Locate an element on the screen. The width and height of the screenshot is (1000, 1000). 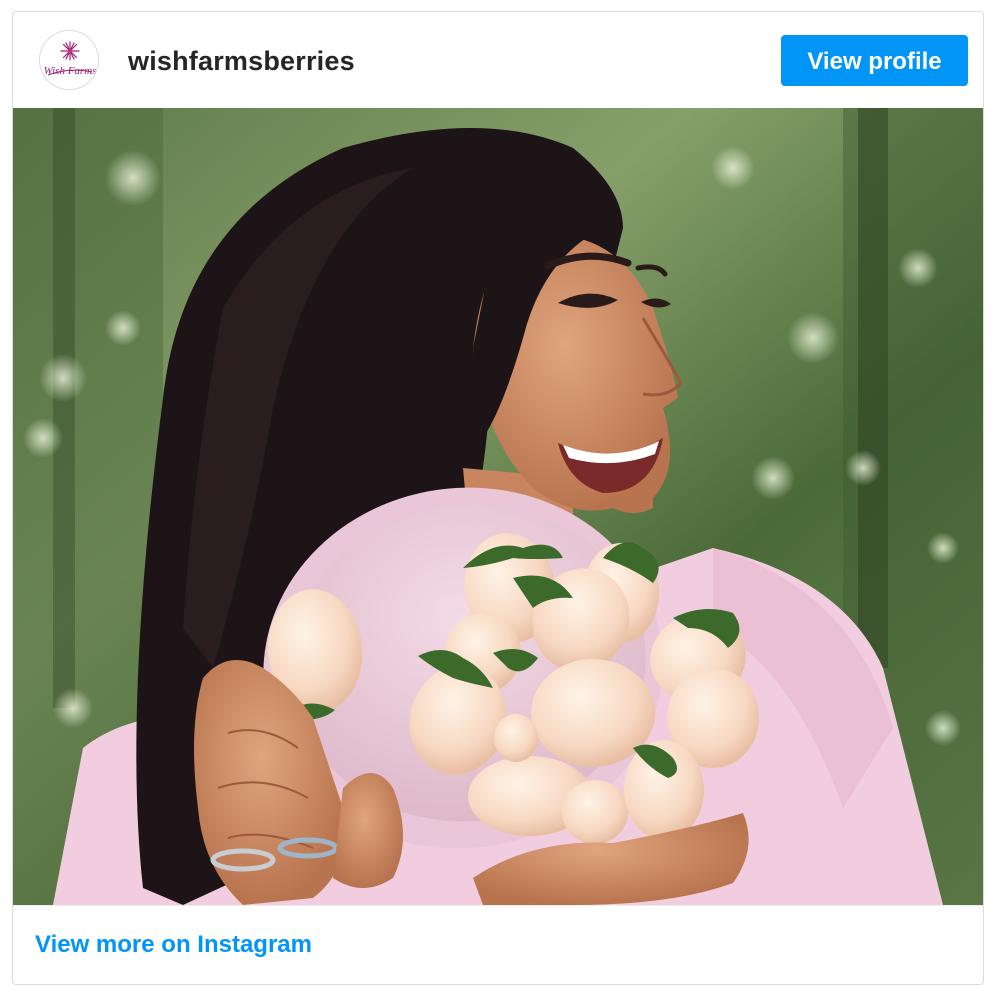
avatar: Wish Farms is located at coordinates (69, 60).